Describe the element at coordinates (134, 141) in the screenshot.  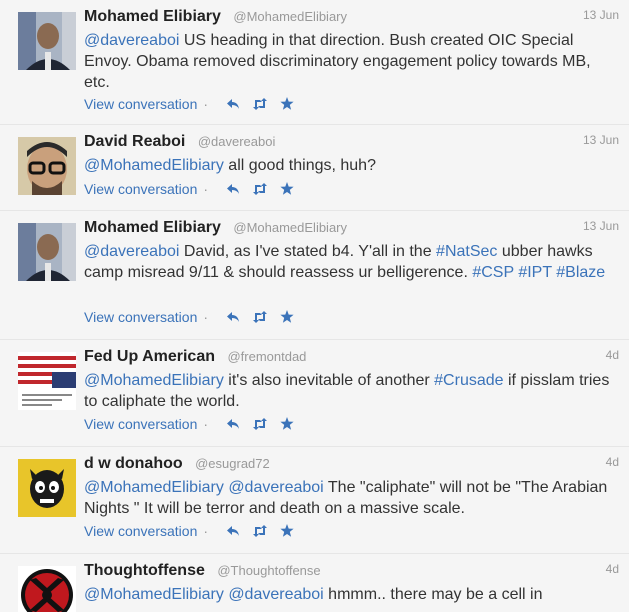
I see `author-name: David Reaboi` at that location.